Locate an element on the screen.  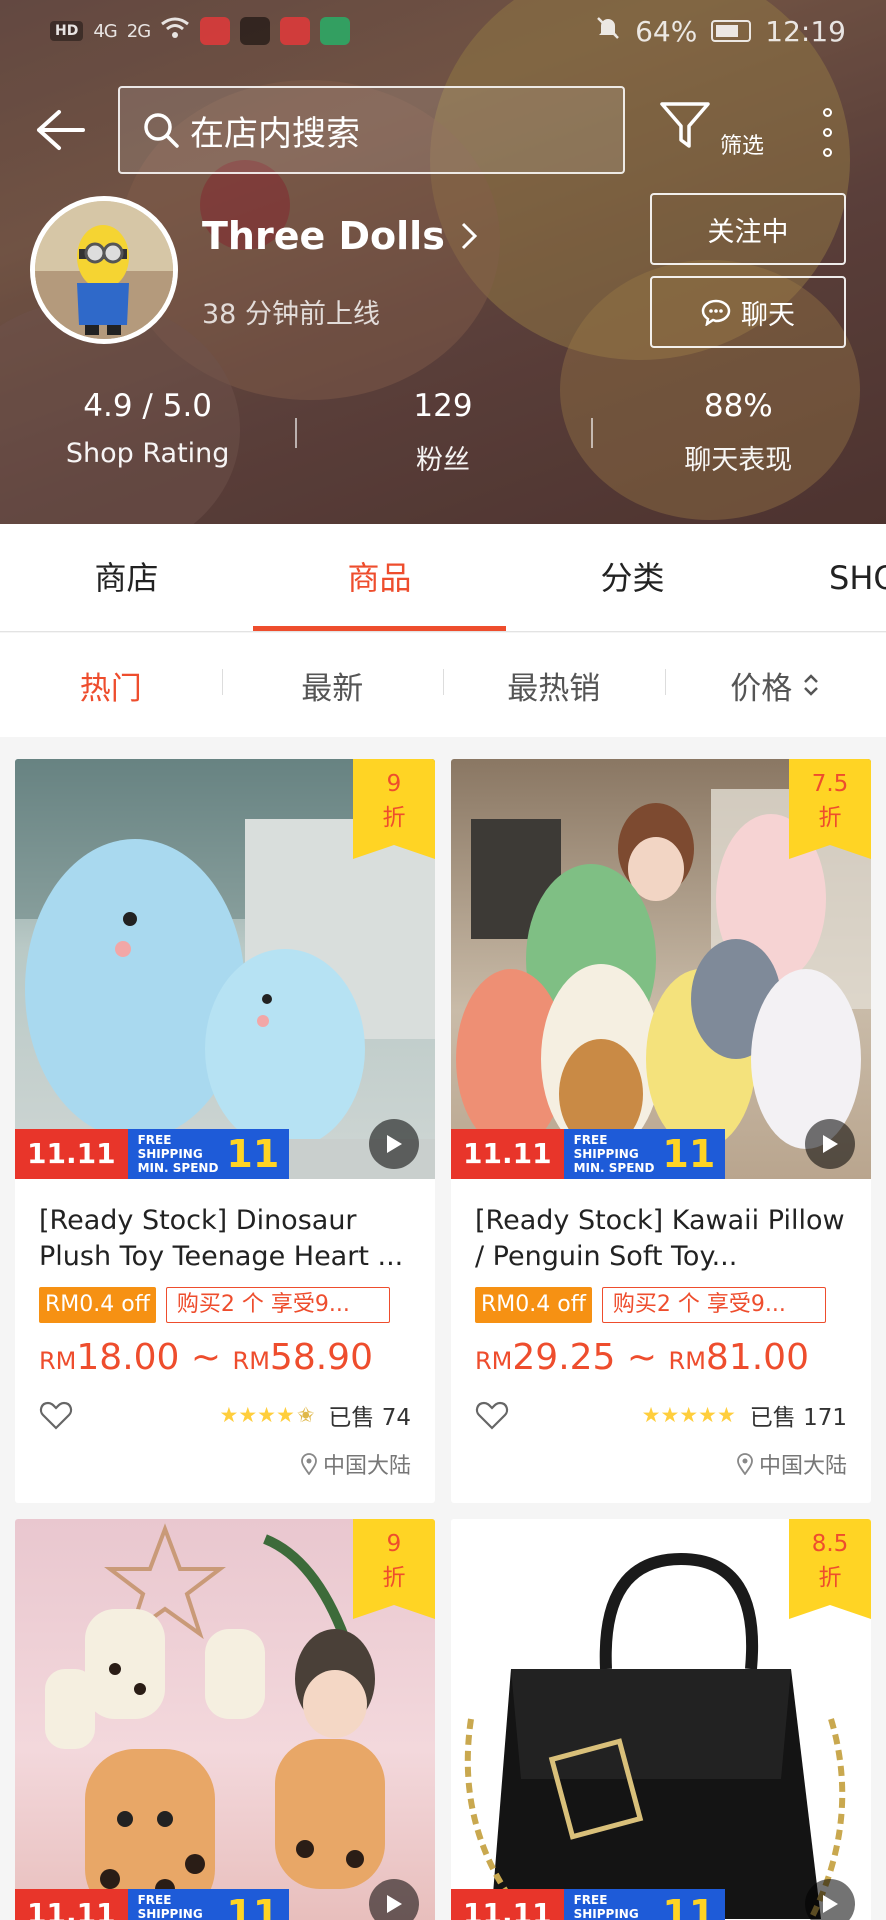
product-image: 8.5 折 11.11 FREESHIPPINGMIN. SPEND 11 is located at coordinates (661, 1719).